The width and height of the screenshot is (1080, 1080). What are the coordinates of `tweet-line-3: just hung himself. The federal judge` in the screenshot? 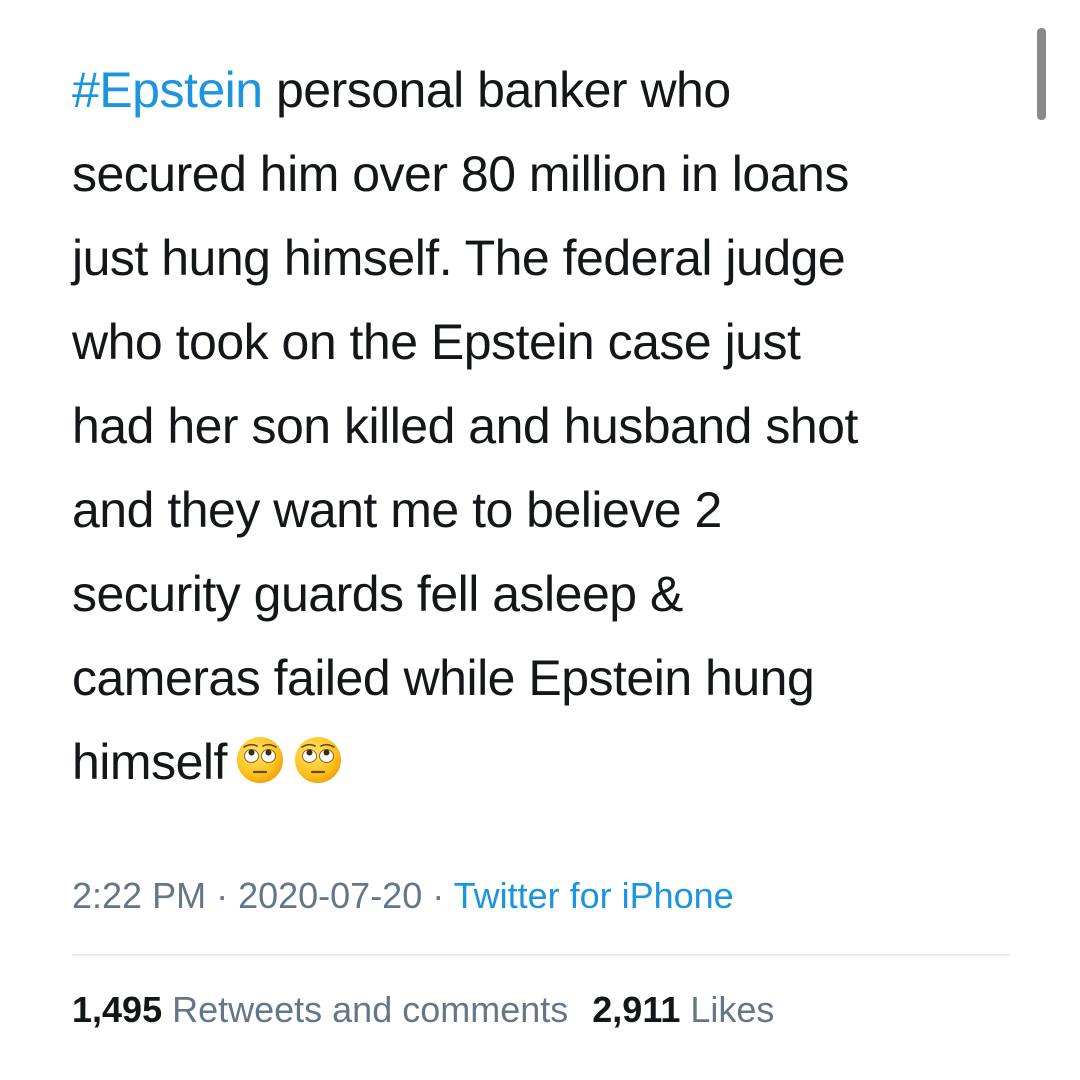 It's located at (459, 258).